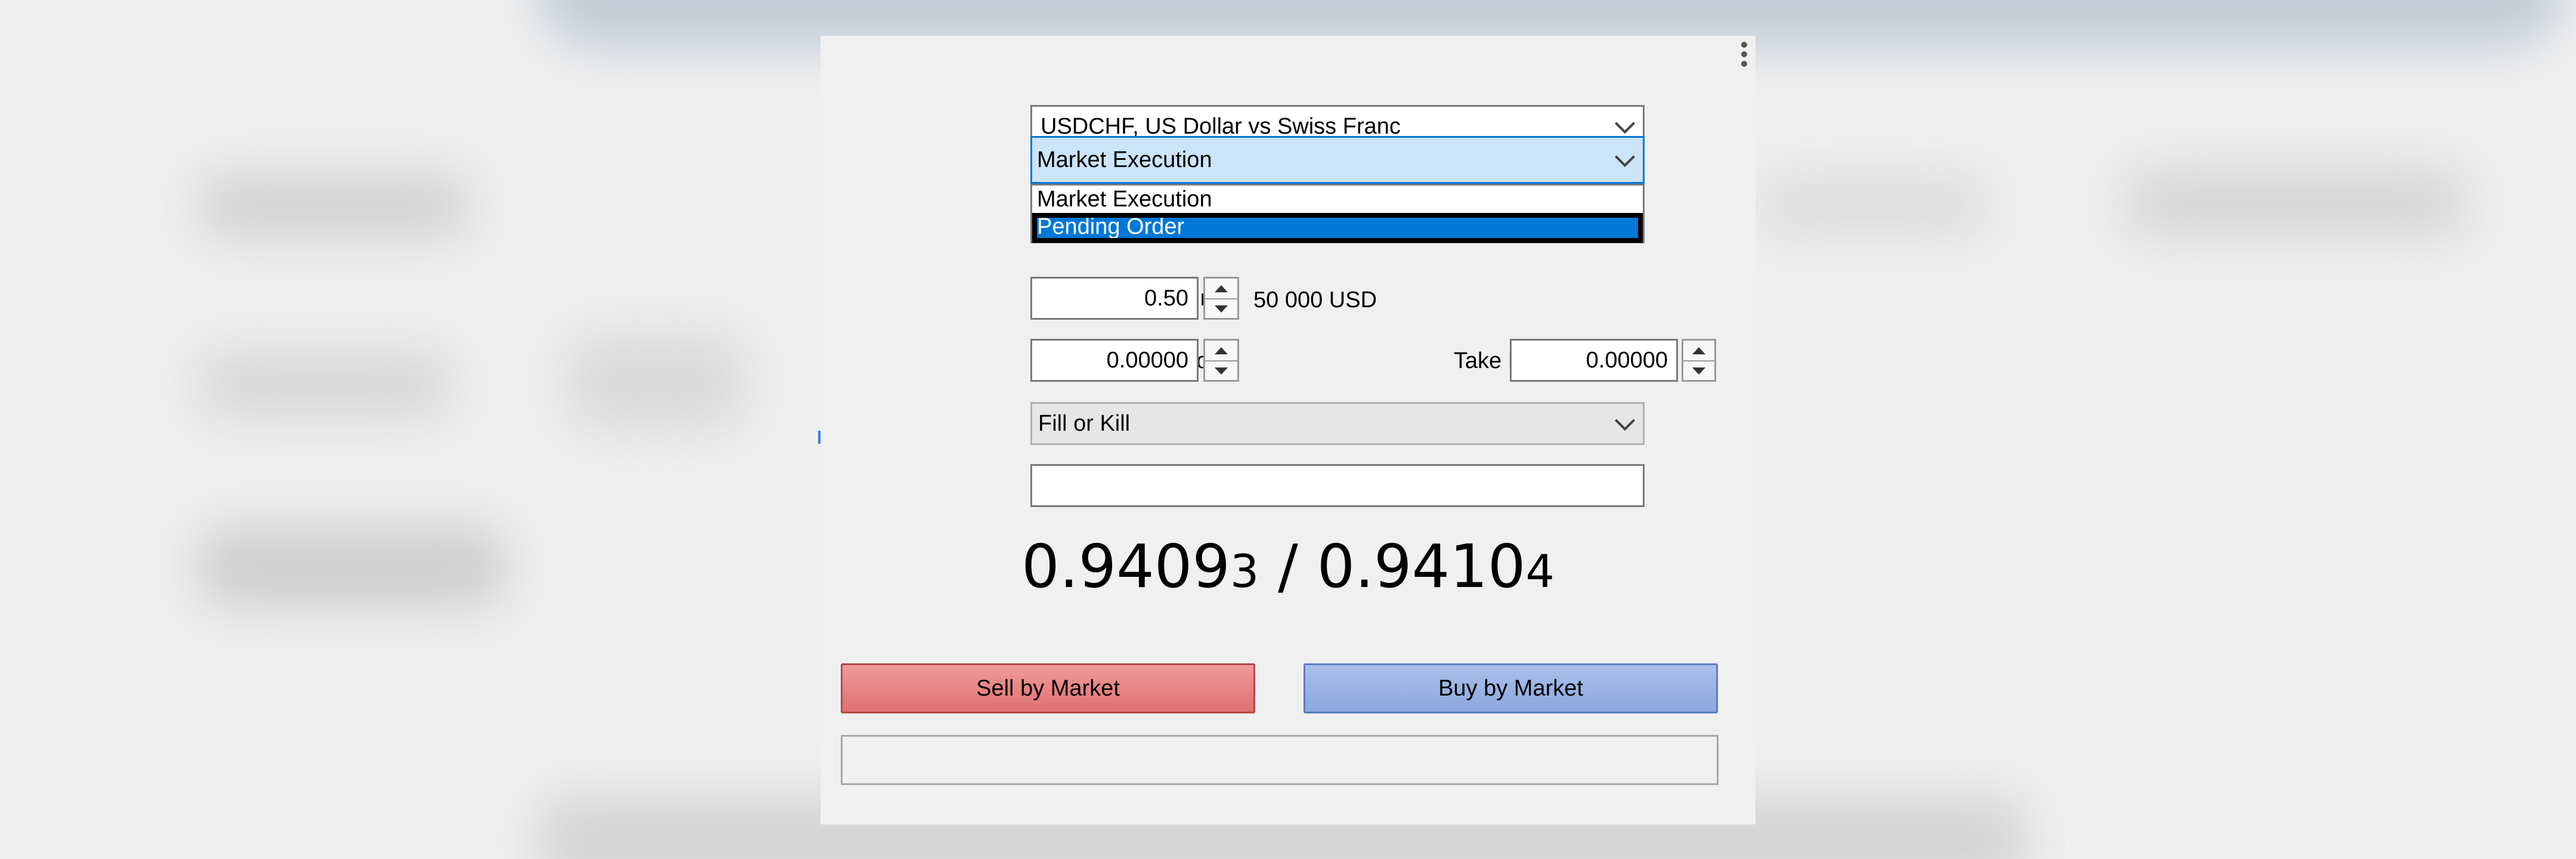 Image resolution: width=2576 pixels, height=859 pixels. Describe the element at coordinates (1315, 300) in the screenshot. I see `volume-note: 50 000 USD` at that location.